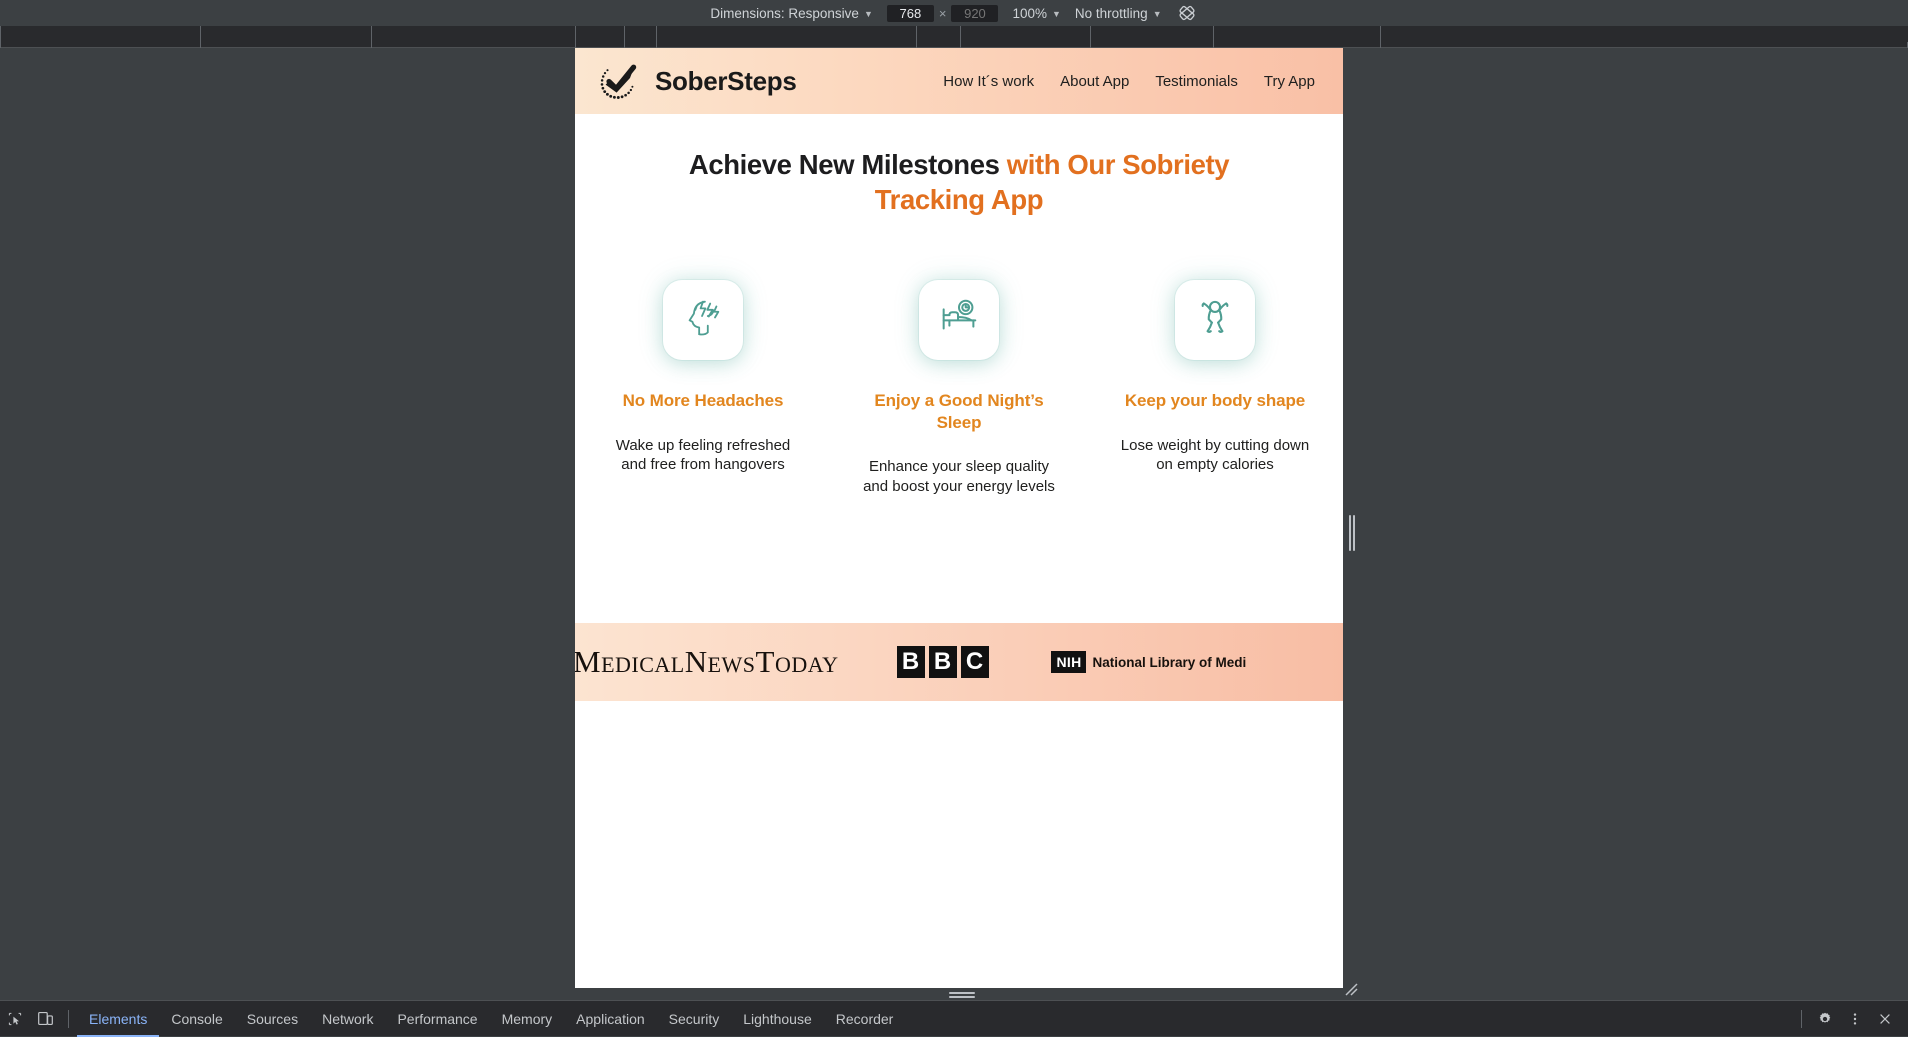 The height and width of the screenshot is (1037, 1908). I want to click on throttling-select: No throttling ▼, so click(1118, 13).